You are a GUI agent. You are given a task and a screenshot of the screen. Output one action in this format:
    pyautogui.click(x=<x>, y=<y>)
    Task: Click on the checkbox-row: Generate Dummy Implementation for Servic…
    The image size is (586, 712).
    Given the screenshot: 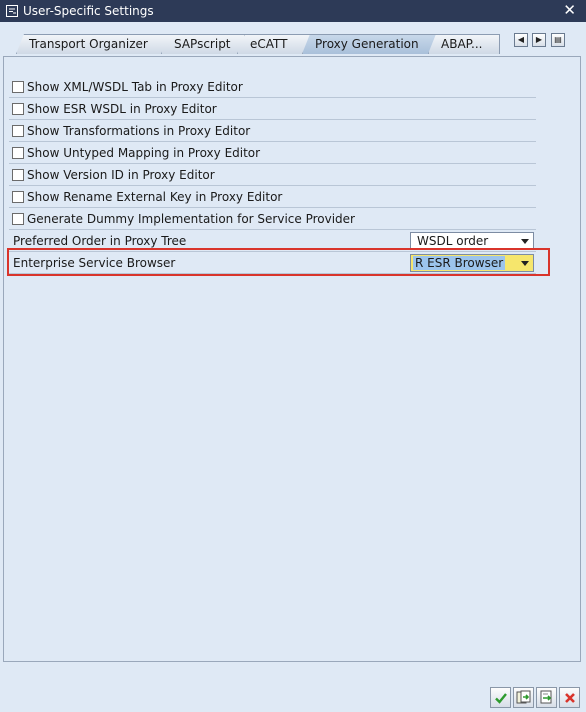 What is the action you would take?
    pyautogui.click(x=272, y=219)
    